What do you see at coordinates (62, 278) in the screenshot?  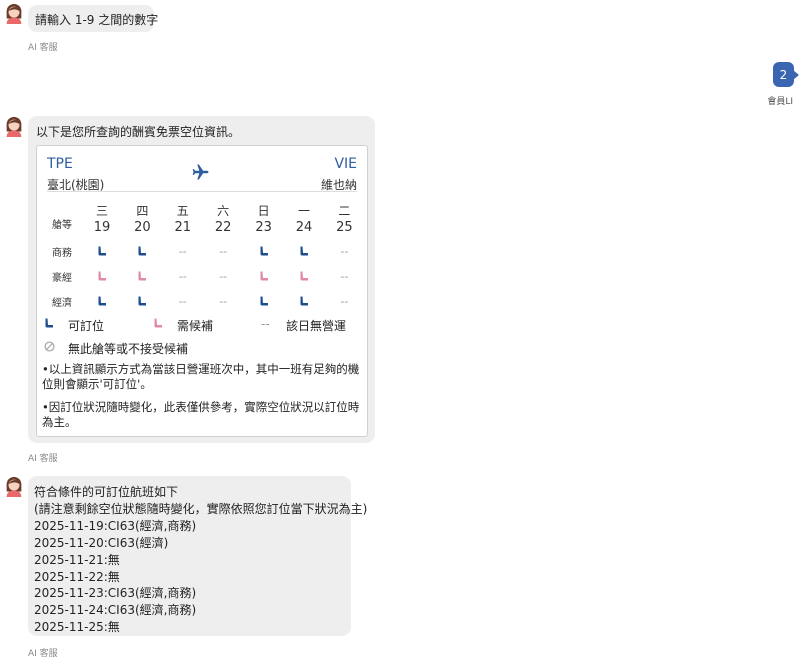 I see `cabin-label: 豪經` at bounding box center [62, 278].